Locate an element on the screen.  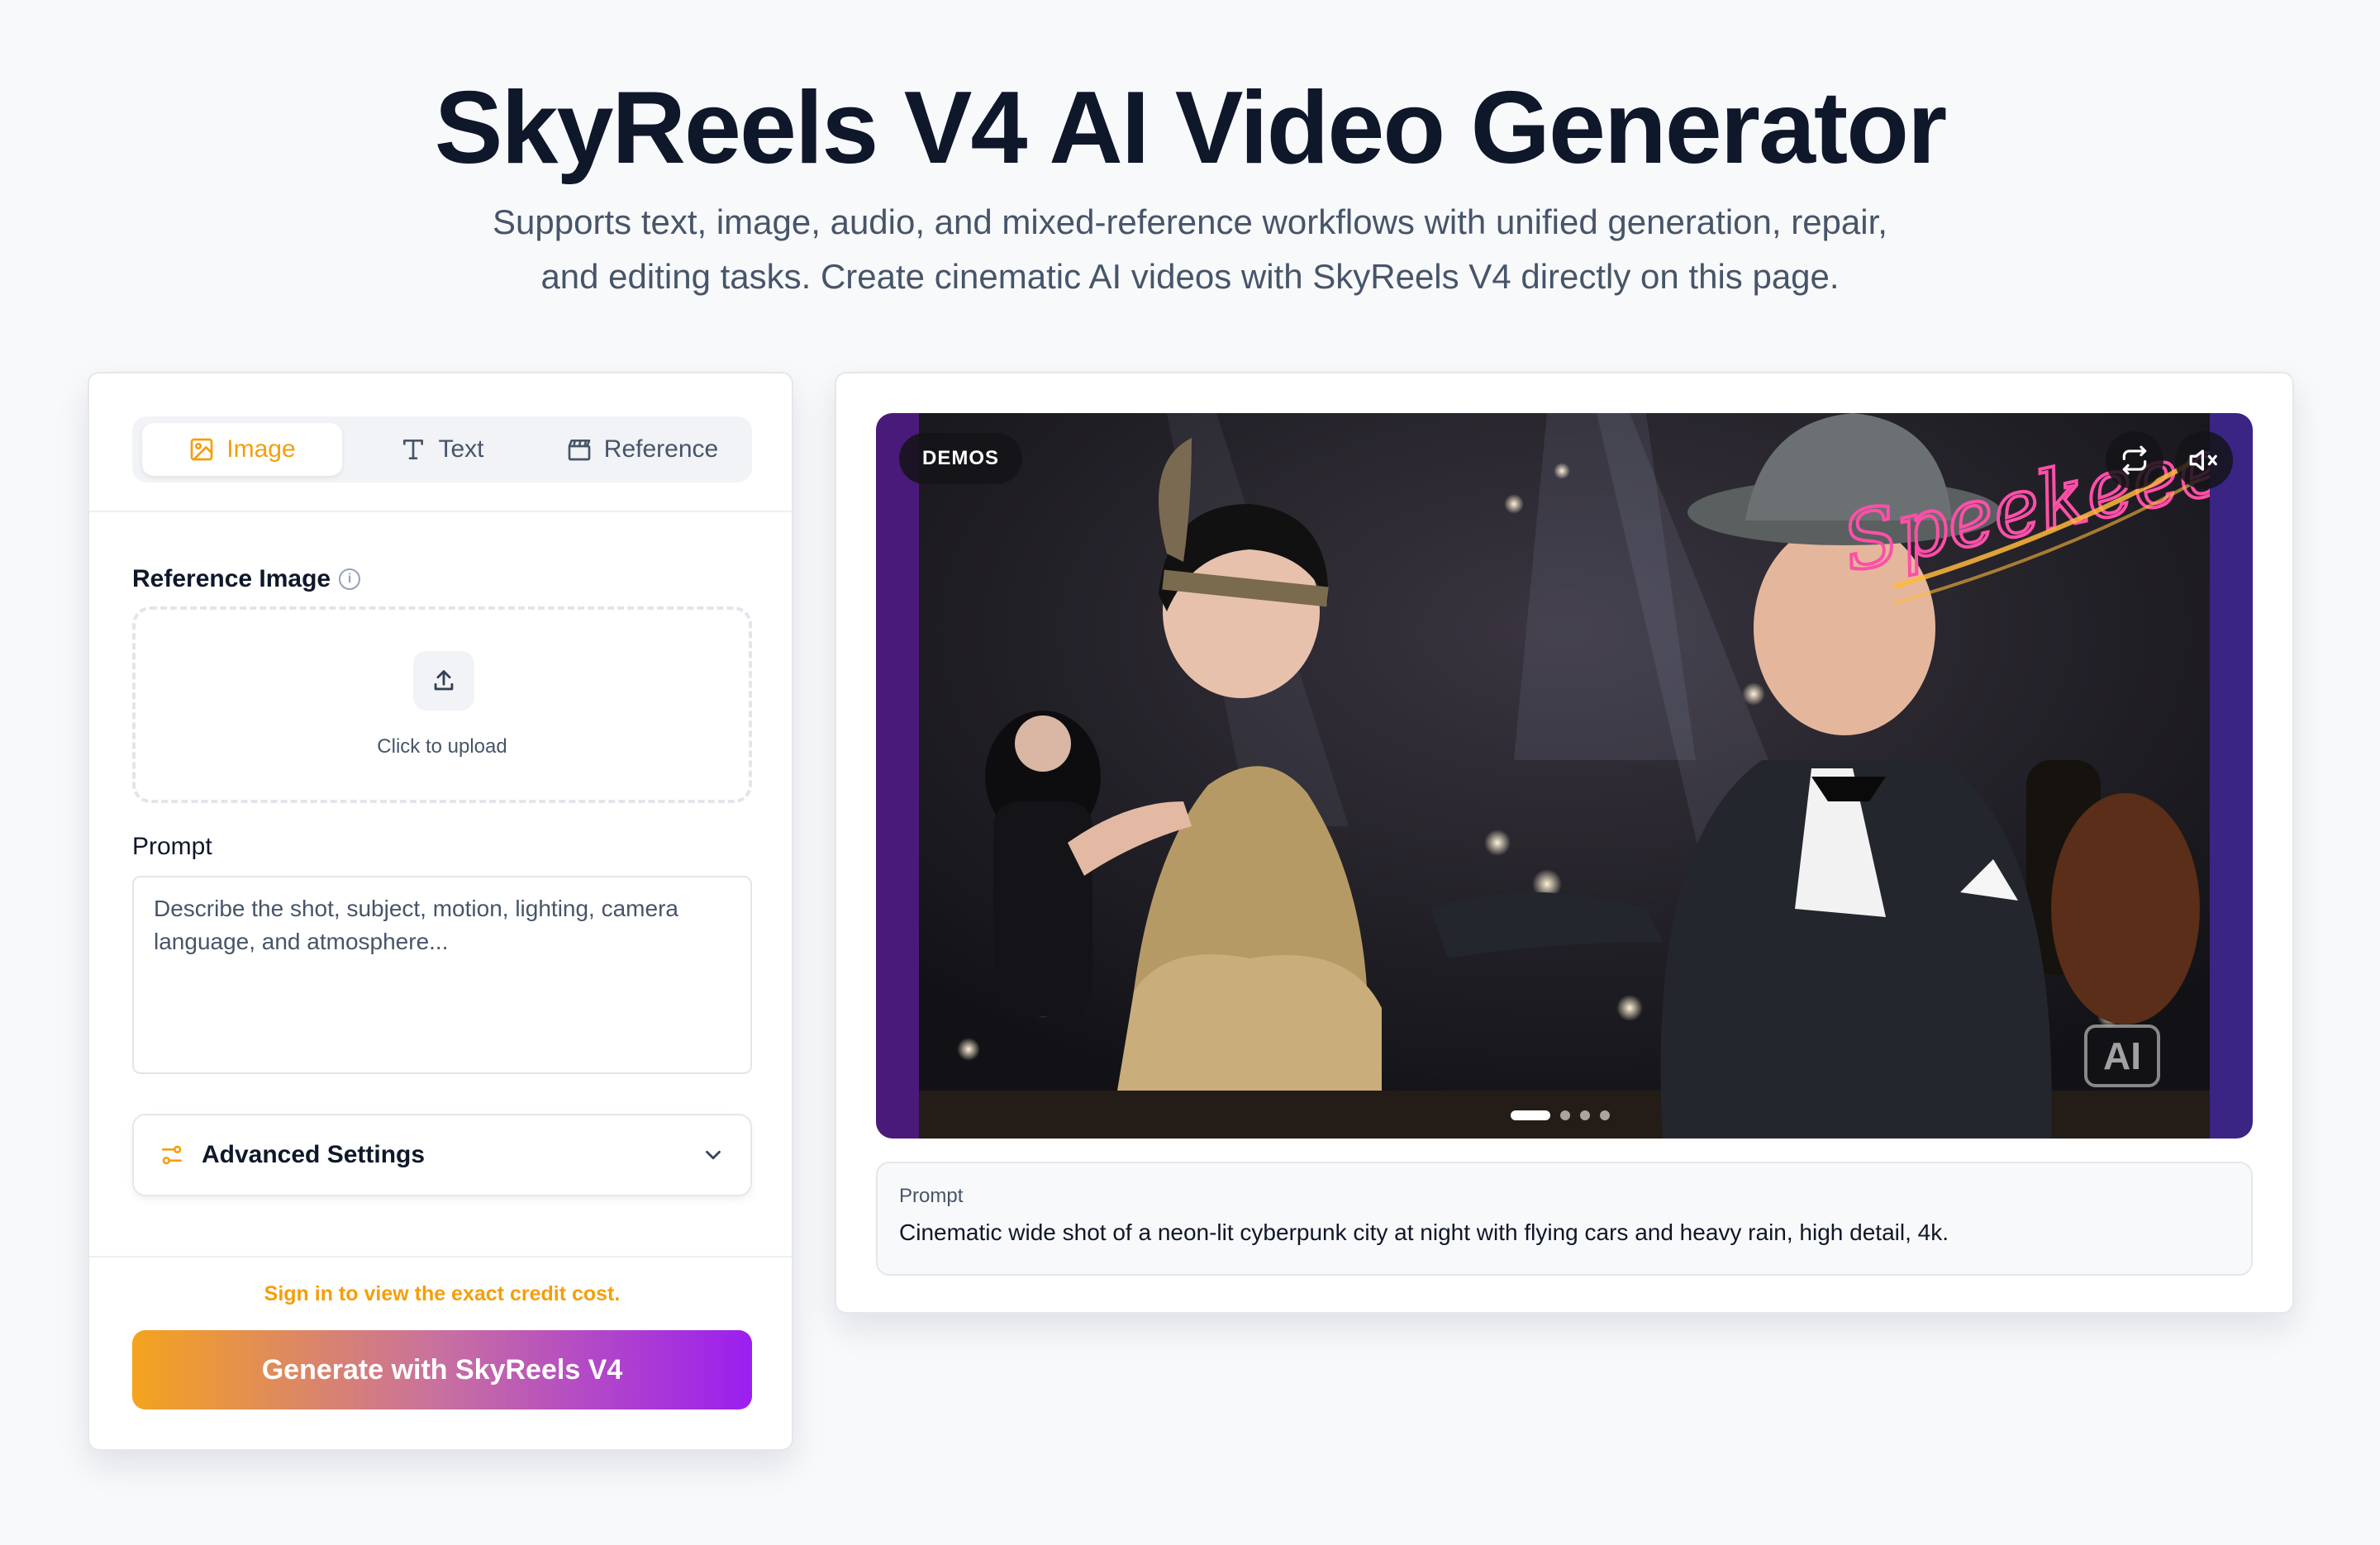
page-title: SkyReels V4 AI Video Generator is located at coordinates (1190, 128).